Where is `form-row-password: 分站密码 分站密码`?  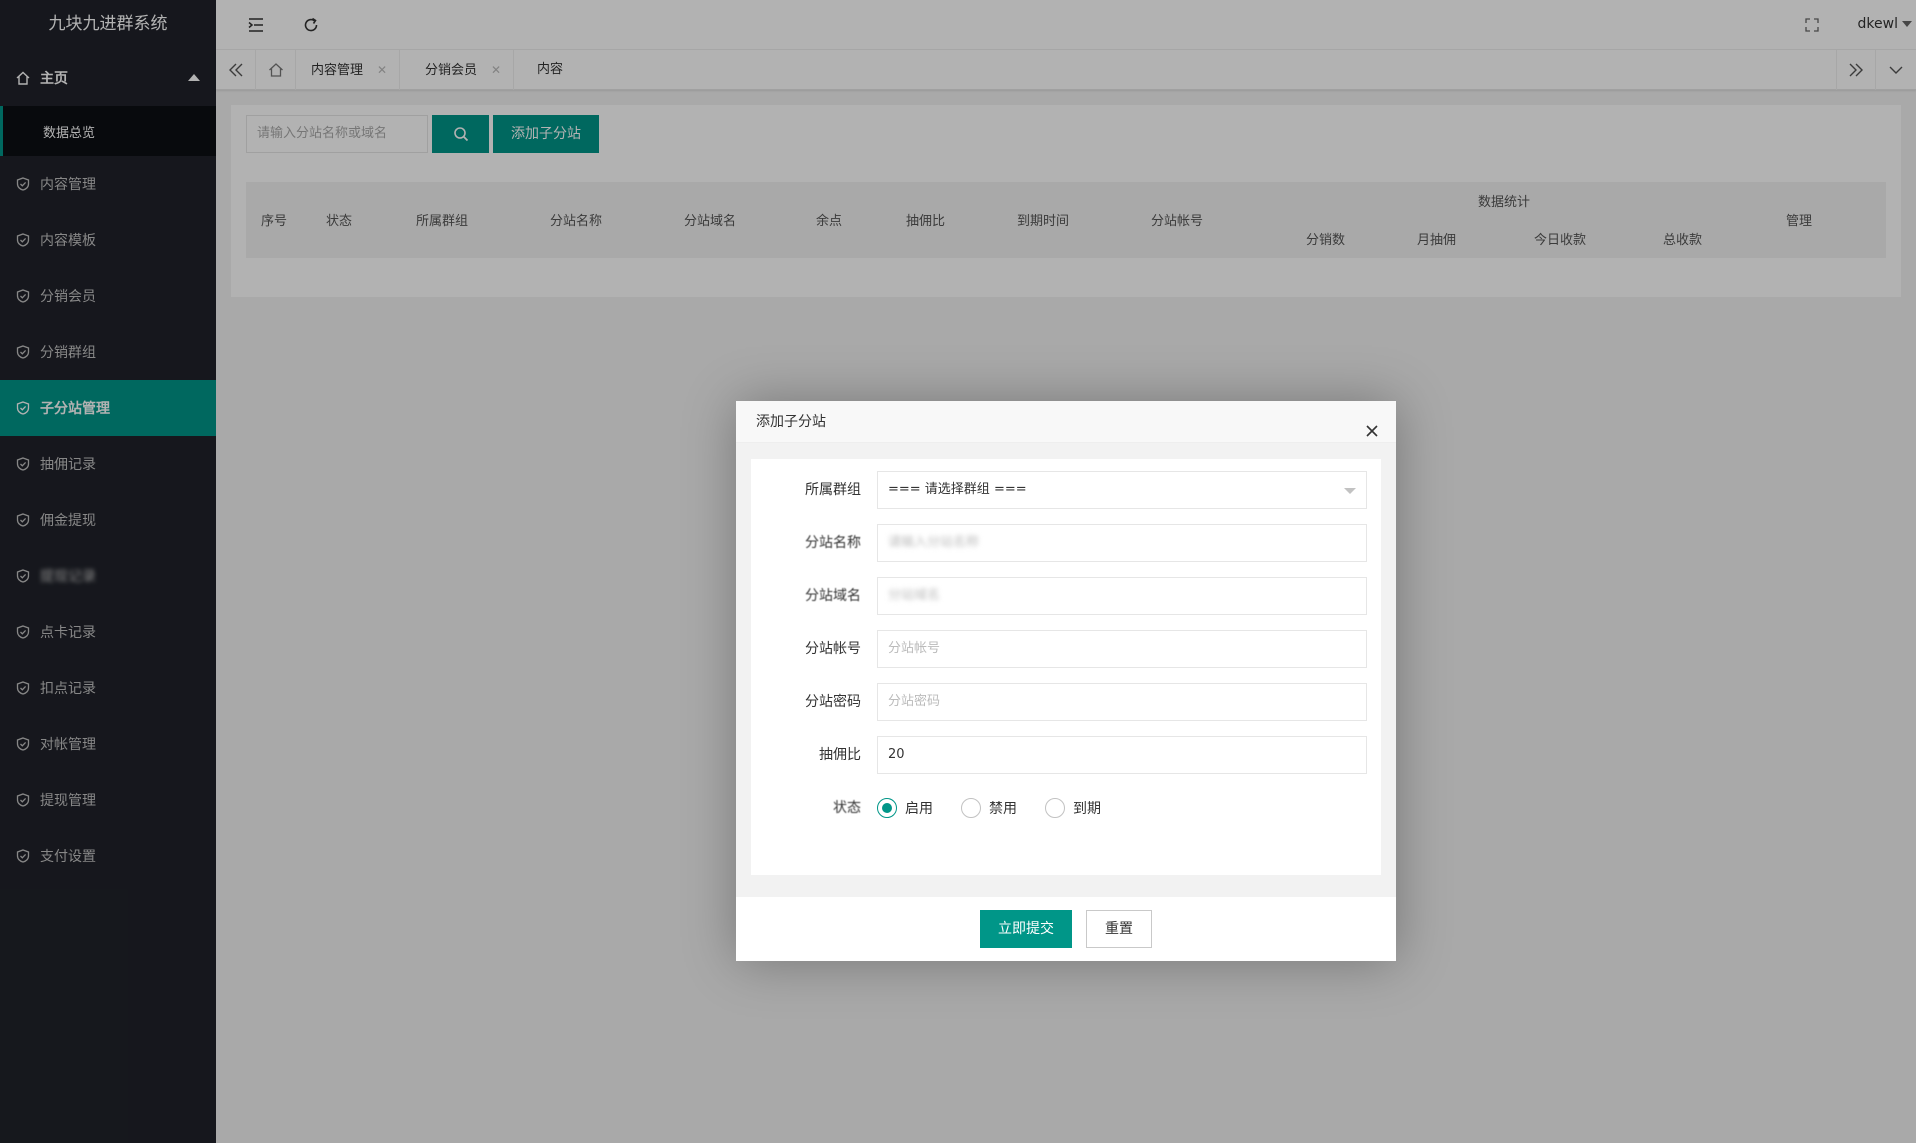 form-row-password: 分站密码 分站密码 is located at coordinates (1066, 702).